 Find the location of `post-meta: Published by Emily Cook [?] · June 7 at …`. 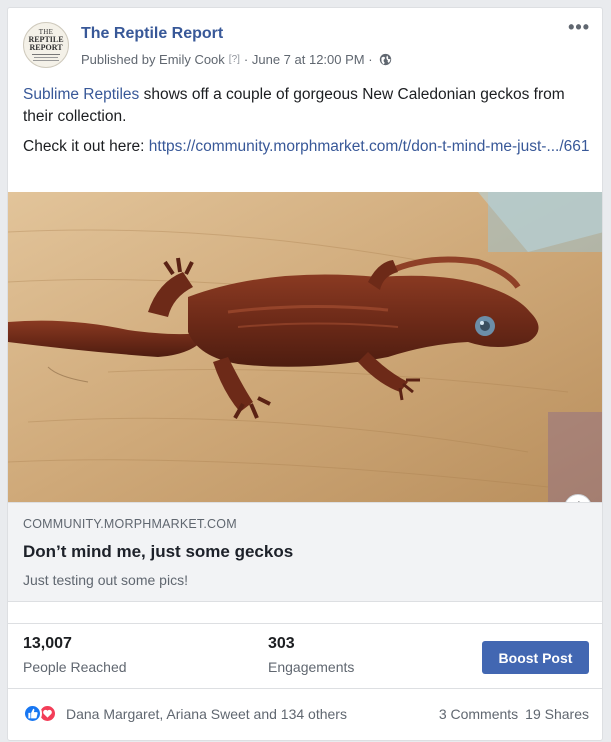

post-meta: Published by Emily Cook [?] · June 7 at … is located at coordinates (236, 59).